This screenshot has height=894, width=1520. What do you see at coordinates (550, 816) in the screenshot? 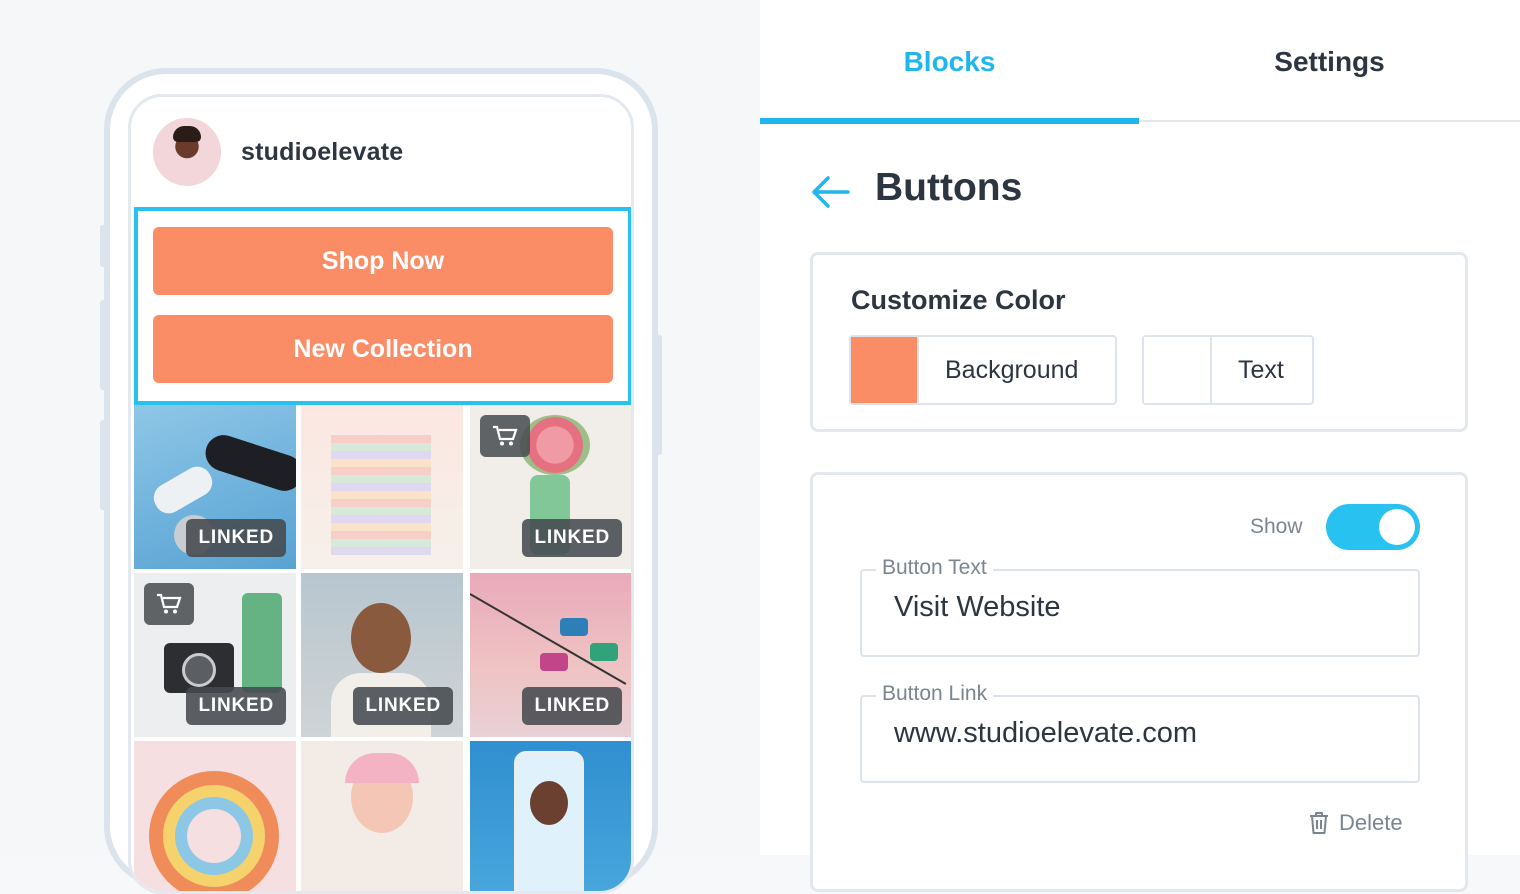
I see `grid-photo-phone-selfie` at bounding box center [550, 816].